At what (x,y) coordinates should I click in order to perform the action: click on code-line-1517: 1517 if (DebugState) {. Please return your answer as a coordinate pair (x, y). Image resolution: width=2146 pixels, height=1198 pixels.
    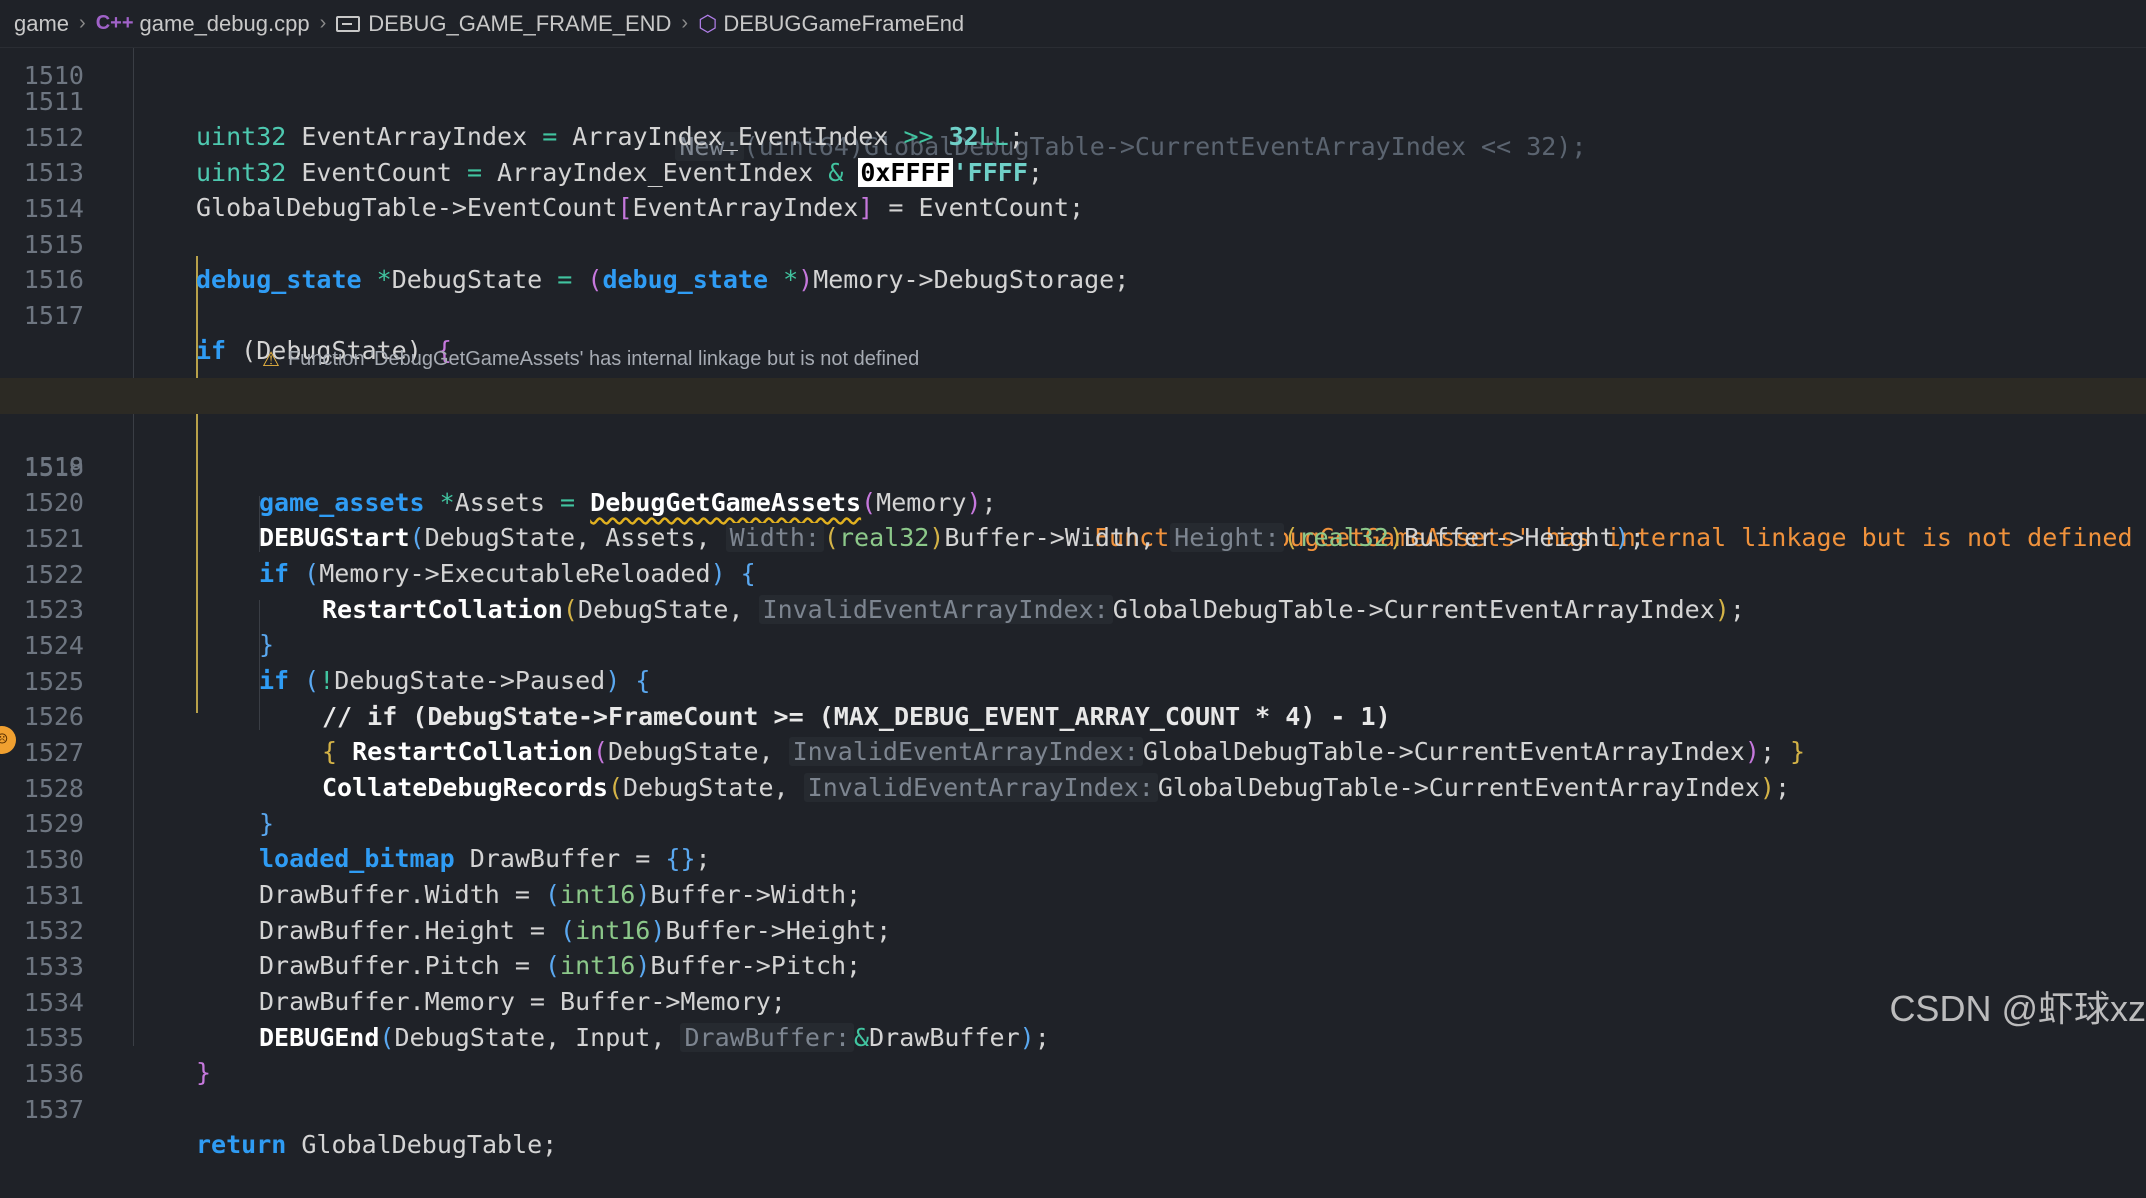
    Looking at the image, I should click on (1073, 314).